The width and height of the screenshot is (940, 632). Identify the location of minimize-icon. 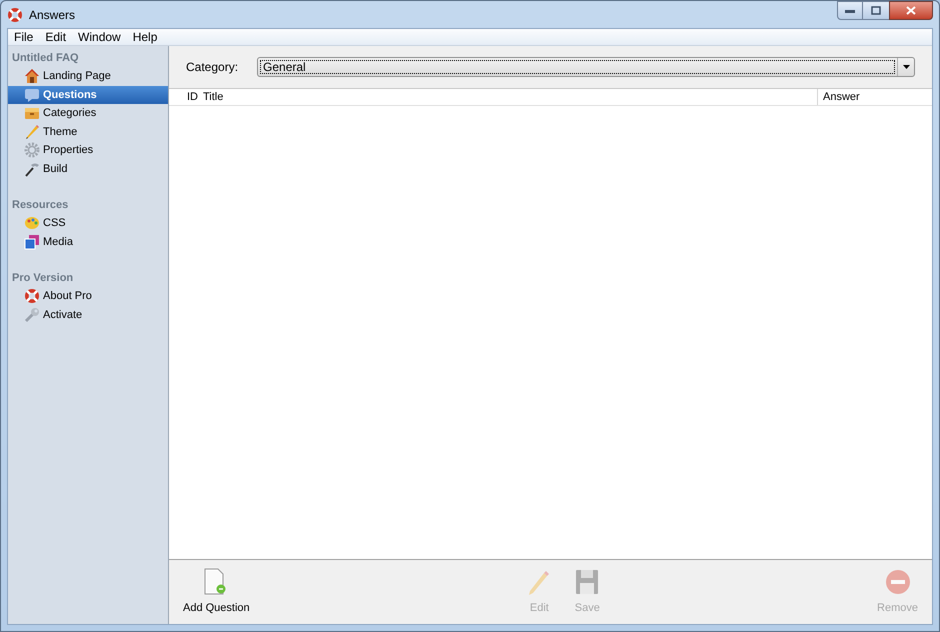
(850, 10).